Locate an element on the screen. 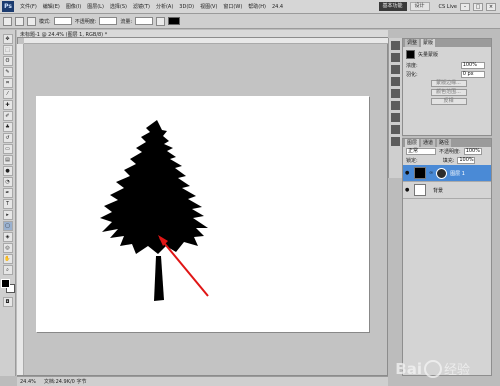  watermark-text: Bai is located at coordinates (408, 368).